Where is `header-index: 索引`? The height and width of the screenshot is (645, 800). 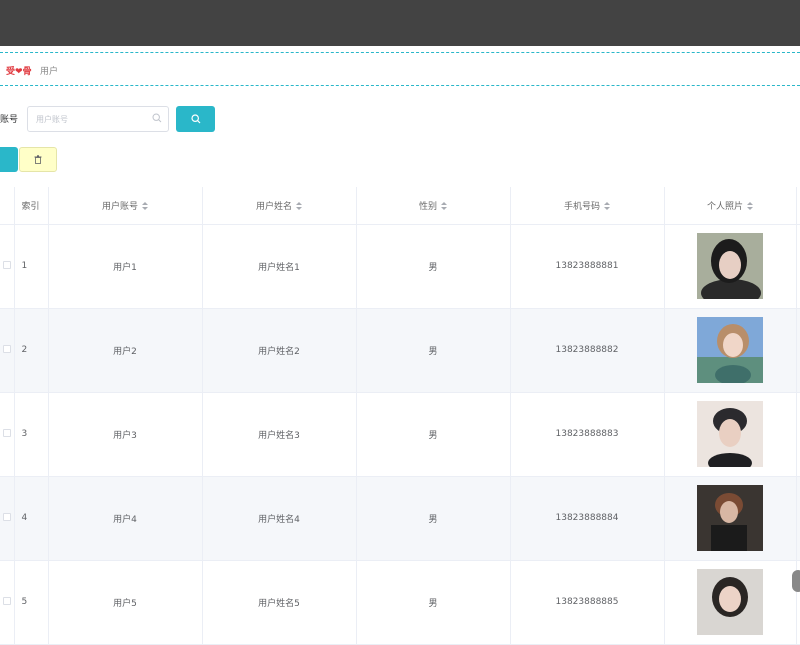 header-index: 索引 is located at coordinates (31, 206).